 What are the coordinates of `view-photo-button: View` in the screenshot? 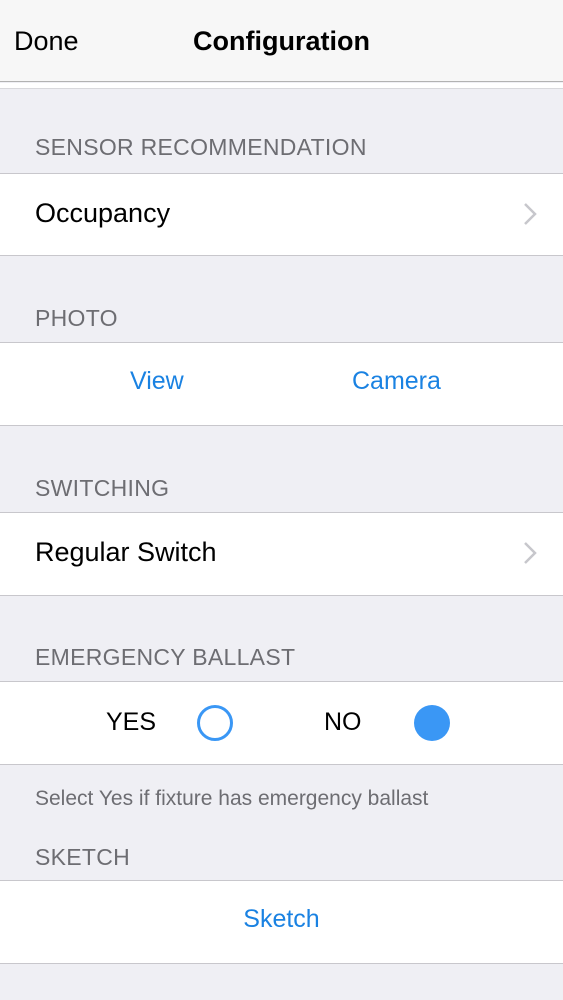 It's located at (157, 381).